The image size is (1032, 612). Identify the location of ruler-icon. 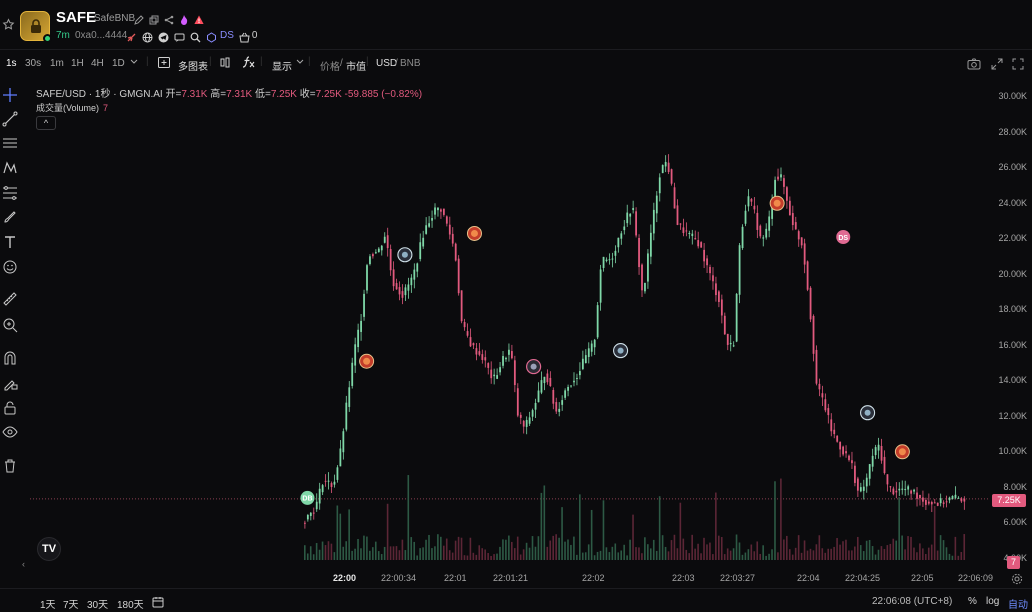
(10, 299).